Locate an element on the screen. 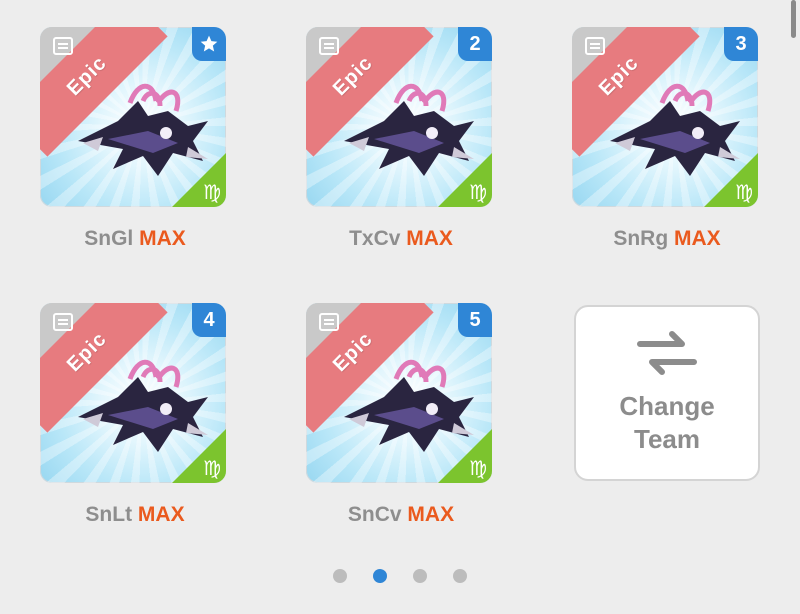 Image resolution: width=800 pixels, height=614 pixels. change-team-button: Change Team is located at coordinates (667, 393).